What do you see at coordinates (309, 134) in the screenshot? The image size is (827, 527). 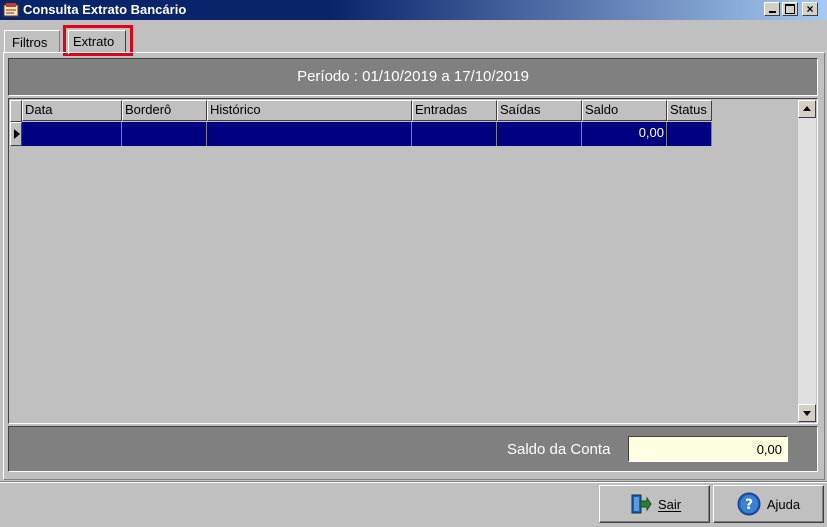 I see `table-cell-historico` at bounding box center [309, 134].